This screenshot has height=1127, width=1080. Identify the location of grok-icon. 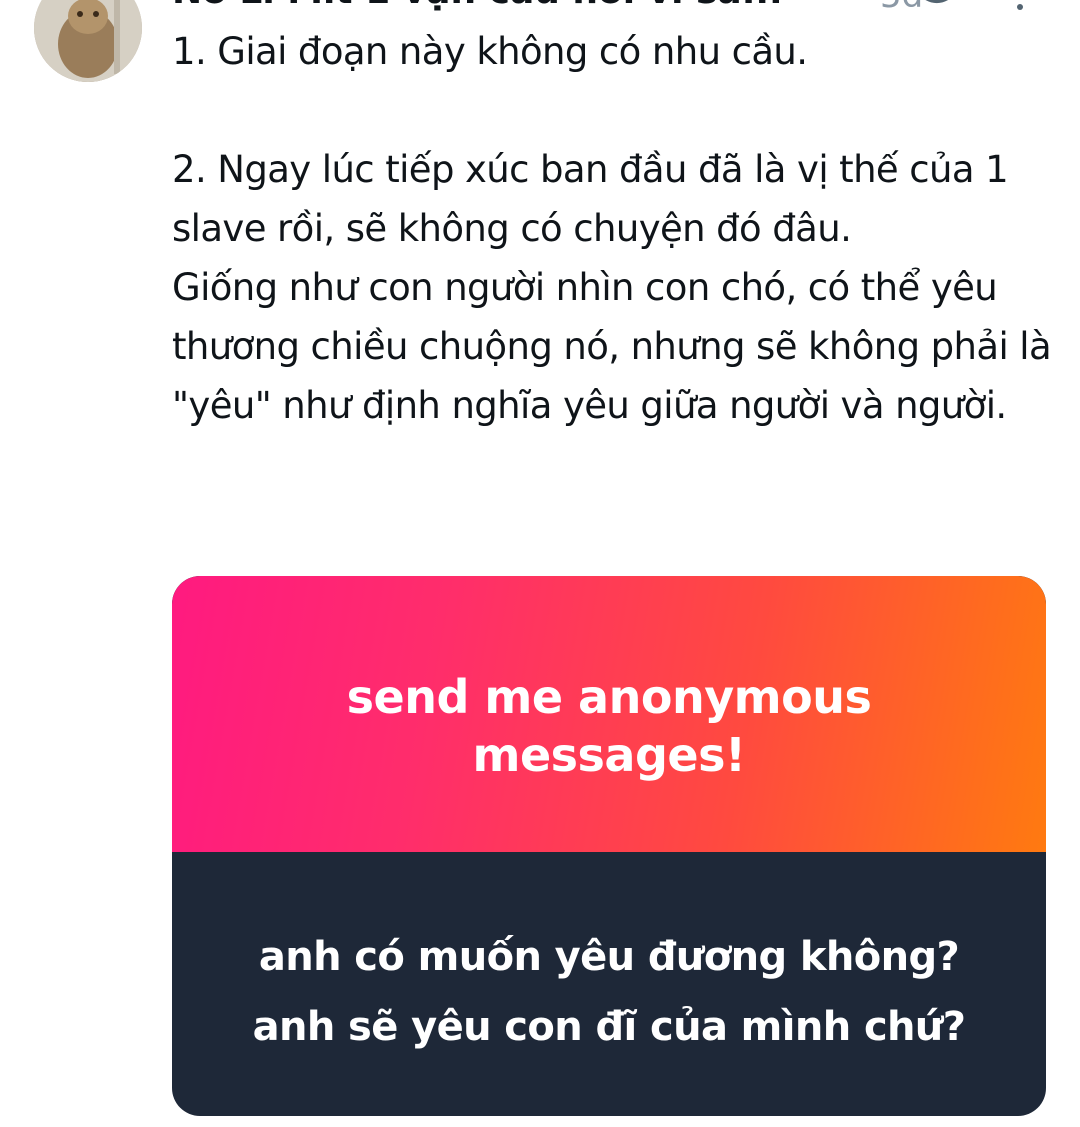
(938, 4).